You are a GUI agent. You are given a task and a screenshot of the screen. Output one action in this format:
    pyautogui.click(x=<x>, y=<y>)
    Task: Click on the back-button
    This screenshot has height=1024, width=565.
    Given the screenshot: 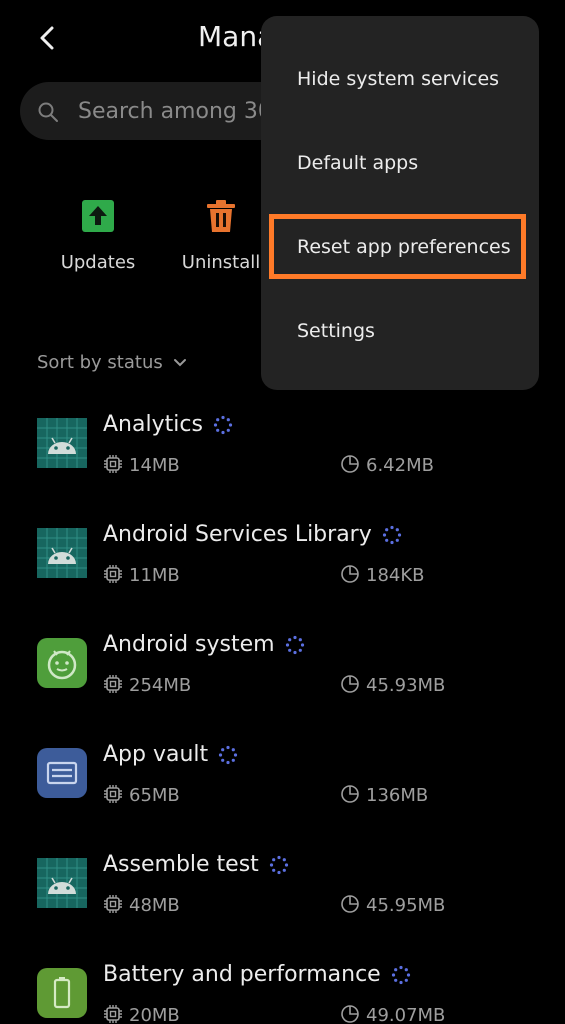 What is the action you would take?
    pyautogui.click(x=48, y=38)
    